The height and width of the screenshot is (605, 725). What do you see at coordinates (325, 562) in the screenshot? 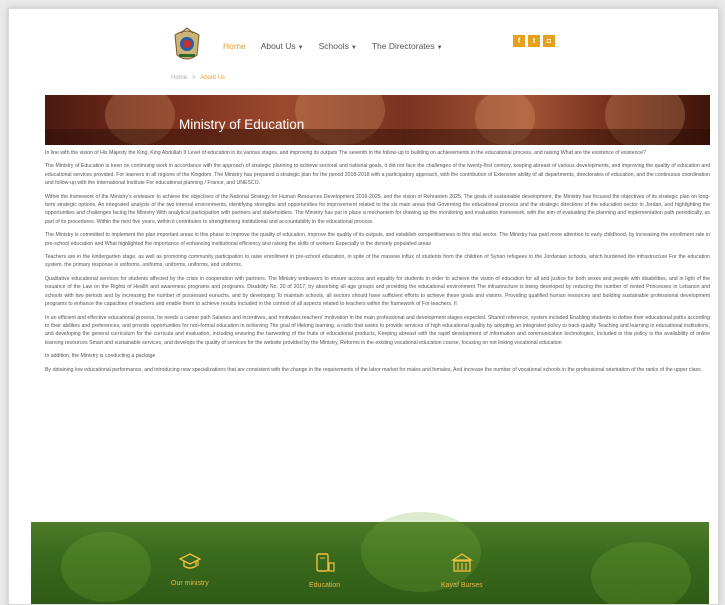
I see `education-icon` at bounding box center [325, 562].